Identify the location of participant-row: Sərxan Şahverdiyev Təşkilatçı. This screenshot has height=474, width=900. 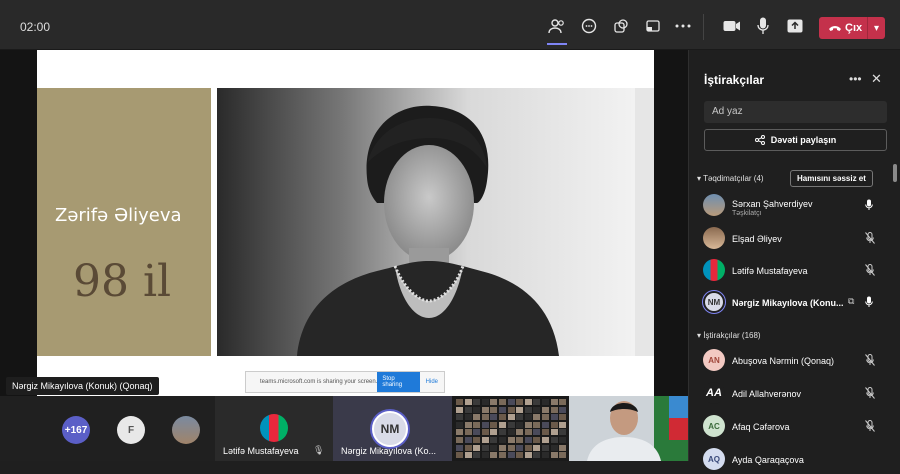
(789, 207).